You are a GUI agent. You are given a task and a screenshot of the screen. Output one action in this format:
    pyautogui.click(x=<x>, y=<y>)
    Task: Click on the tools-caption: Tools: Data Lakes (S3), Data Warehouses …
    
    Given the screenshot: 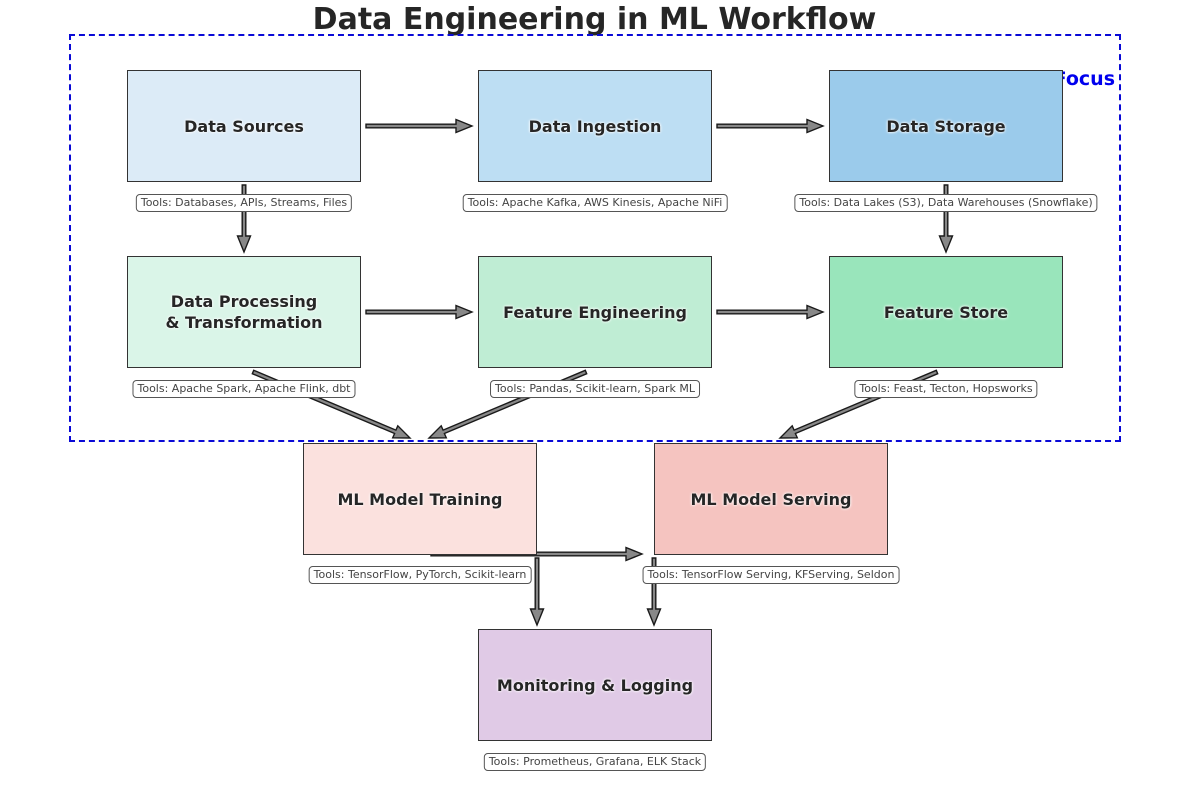 What is the action you would take?
    pyautogui.click(x=946, y=203)
    